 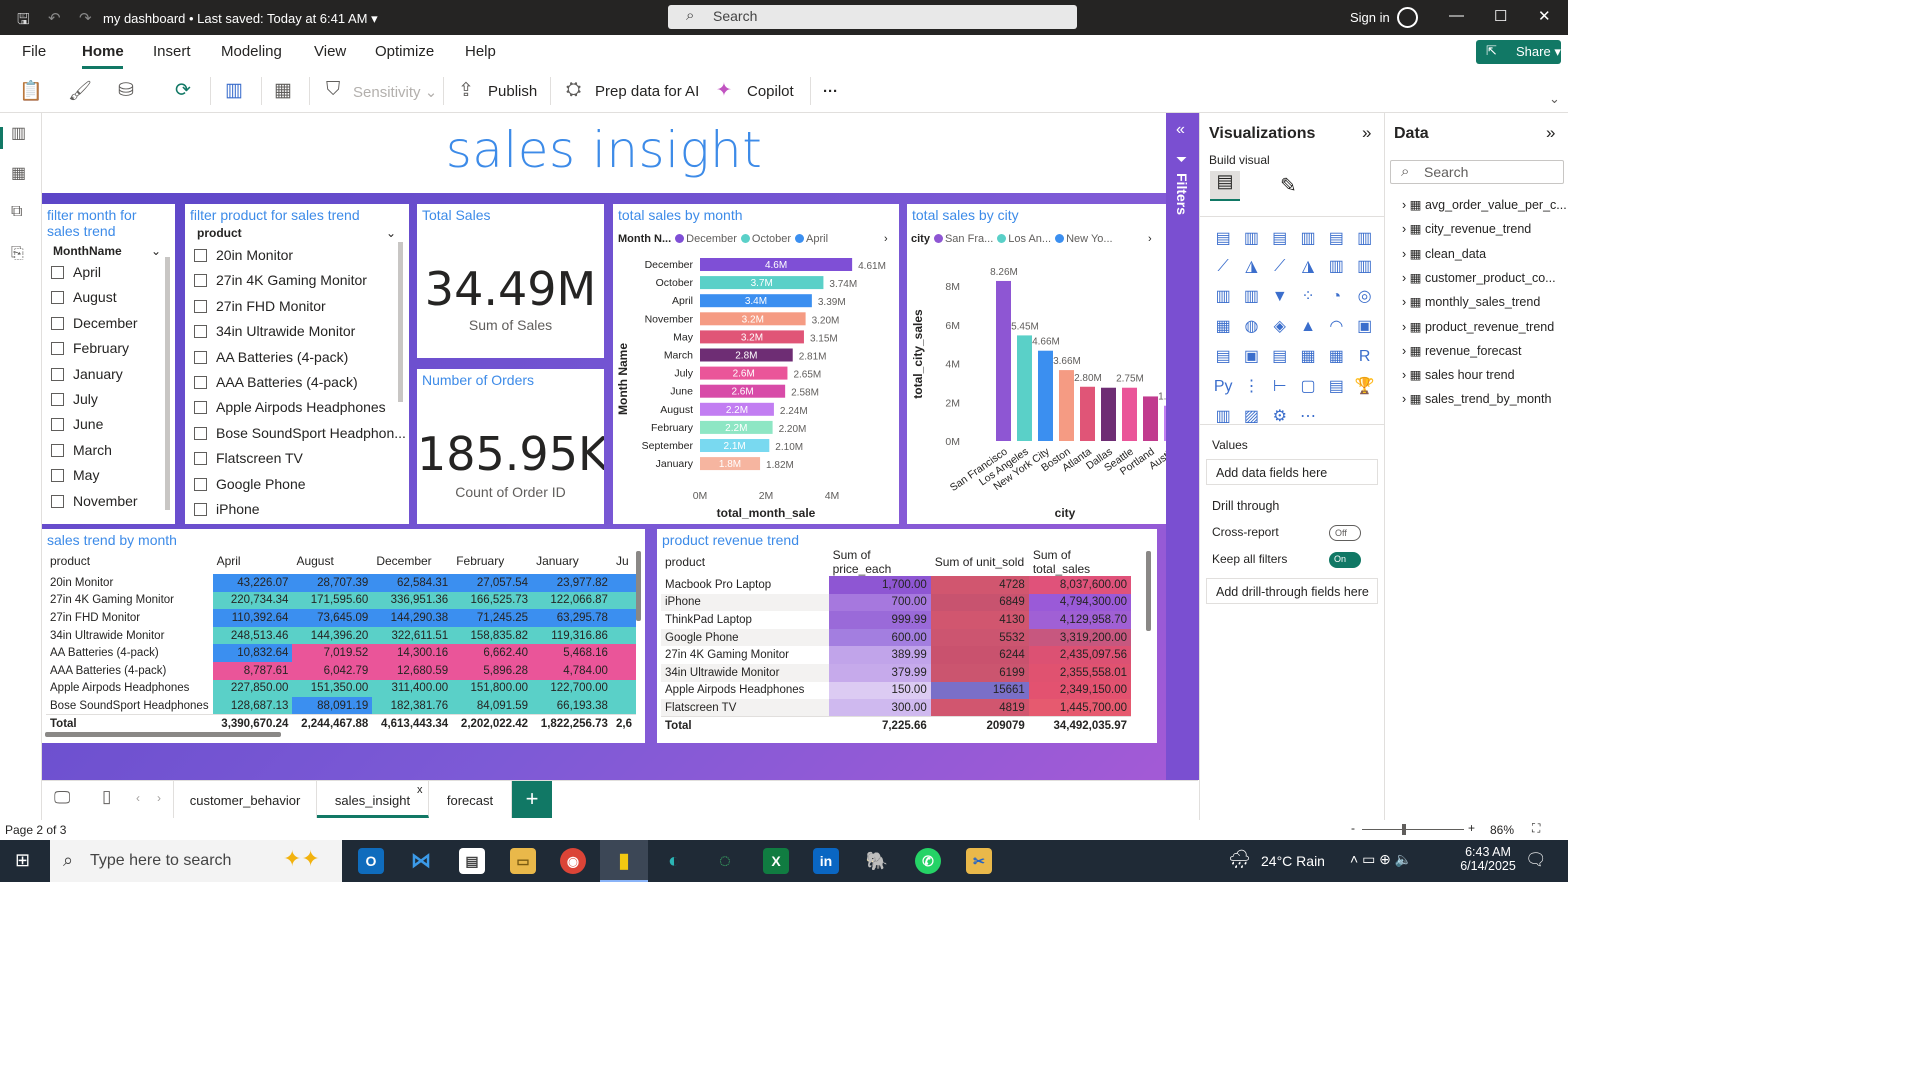 I want to click on slicer-item: May, so click(x=75, y=475).